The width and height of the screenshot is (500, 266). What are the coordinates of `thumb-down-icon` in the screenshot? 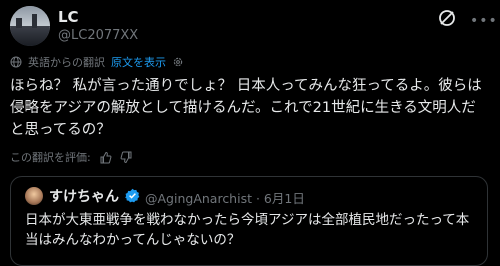 It's located at (126, 157).